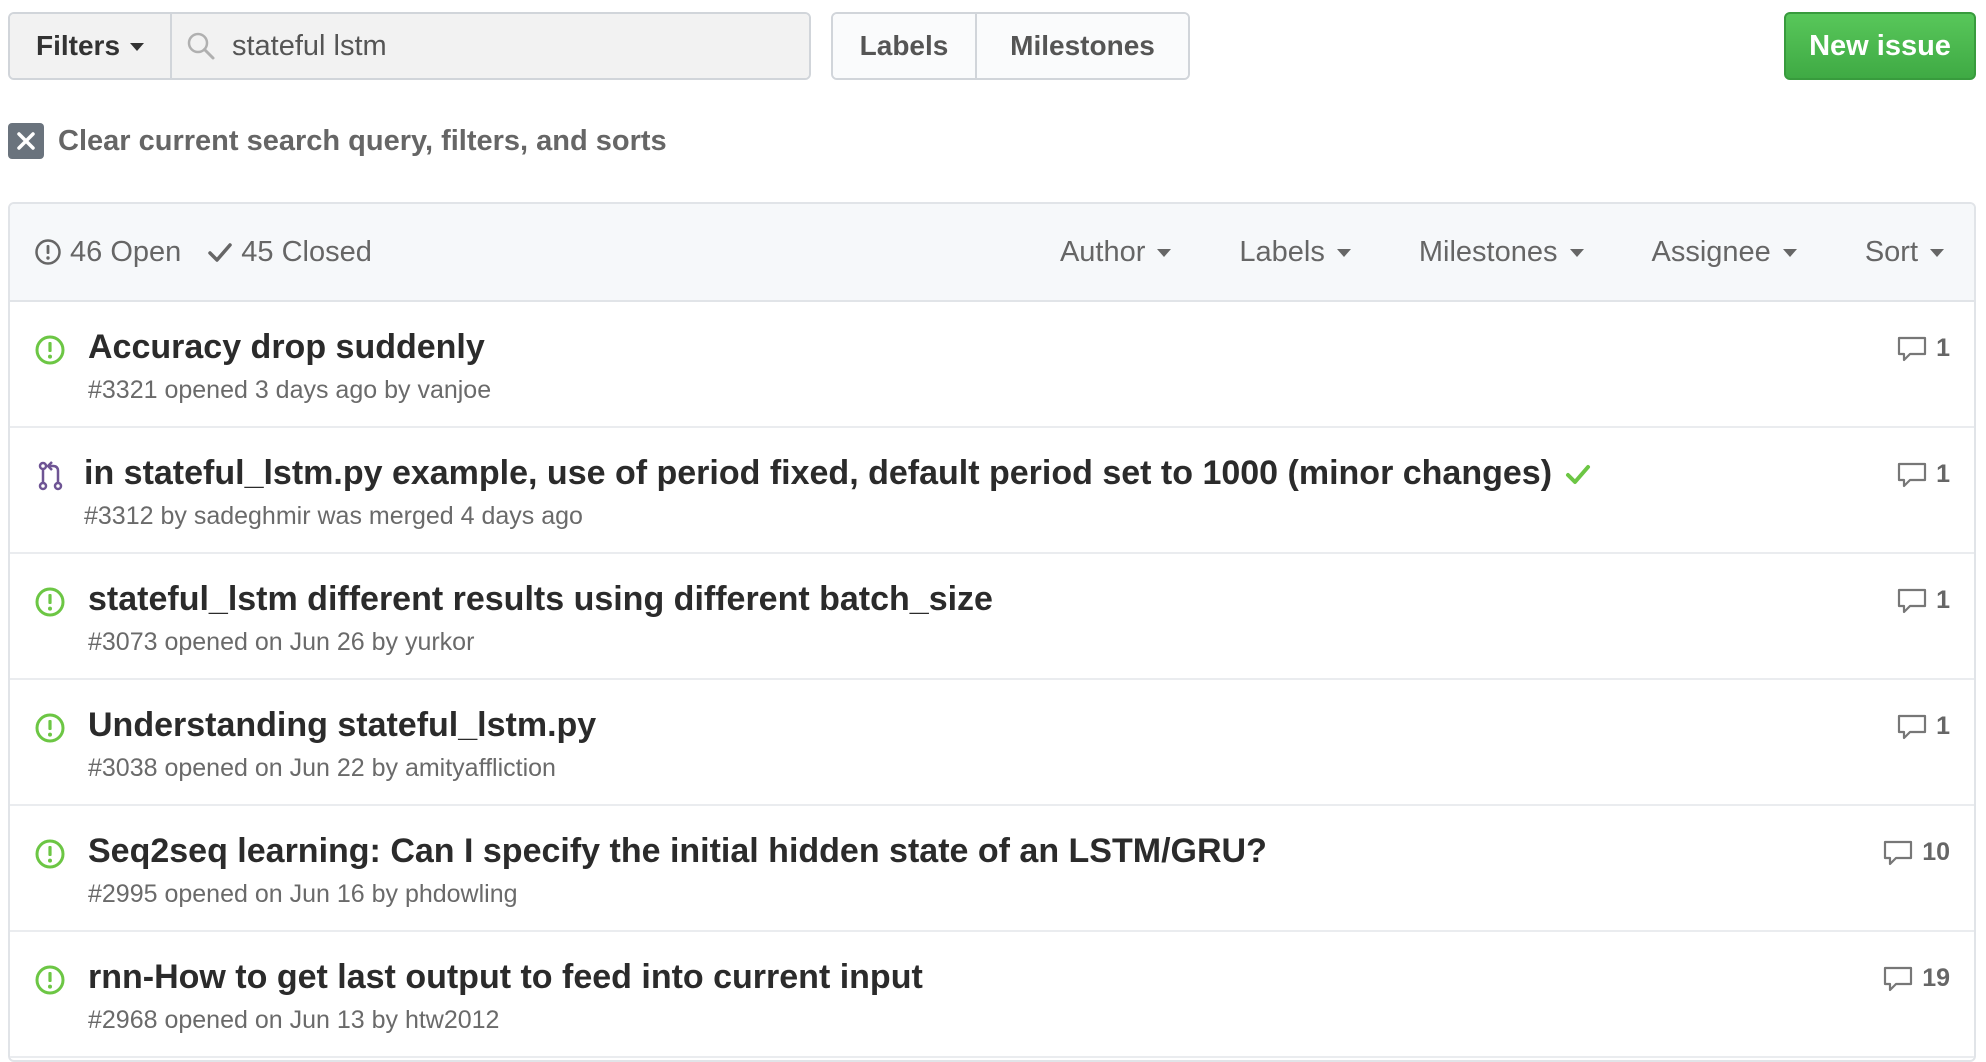 The height and width of the screenshot is (1062, 1986). Describe the element at coordinates (281, 642) in the screenshot. I see `issue-meta: #3073 opened on Jun 26 by yurkor` at that location.